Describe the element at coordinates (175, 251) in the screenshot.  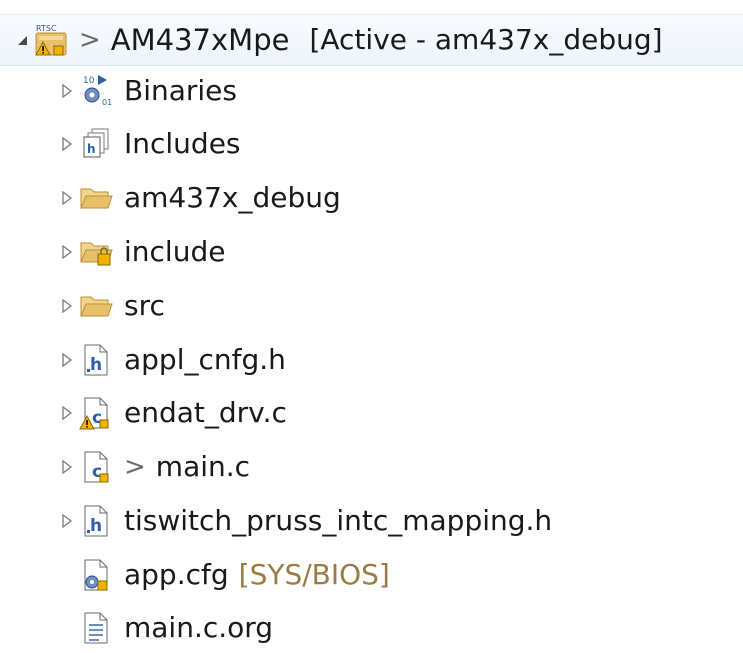
I see `tree-item-label: include` at that location.